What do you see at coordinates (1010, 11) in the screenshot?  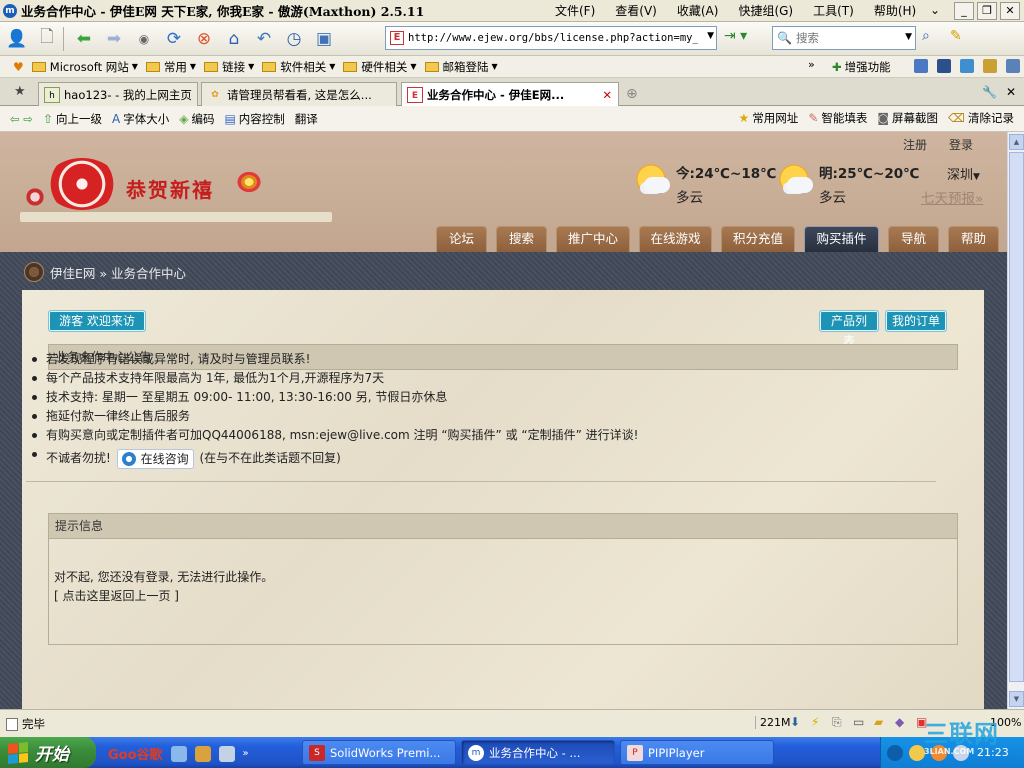 I see `close-button: ✕` at bounding box center [1010, 11].